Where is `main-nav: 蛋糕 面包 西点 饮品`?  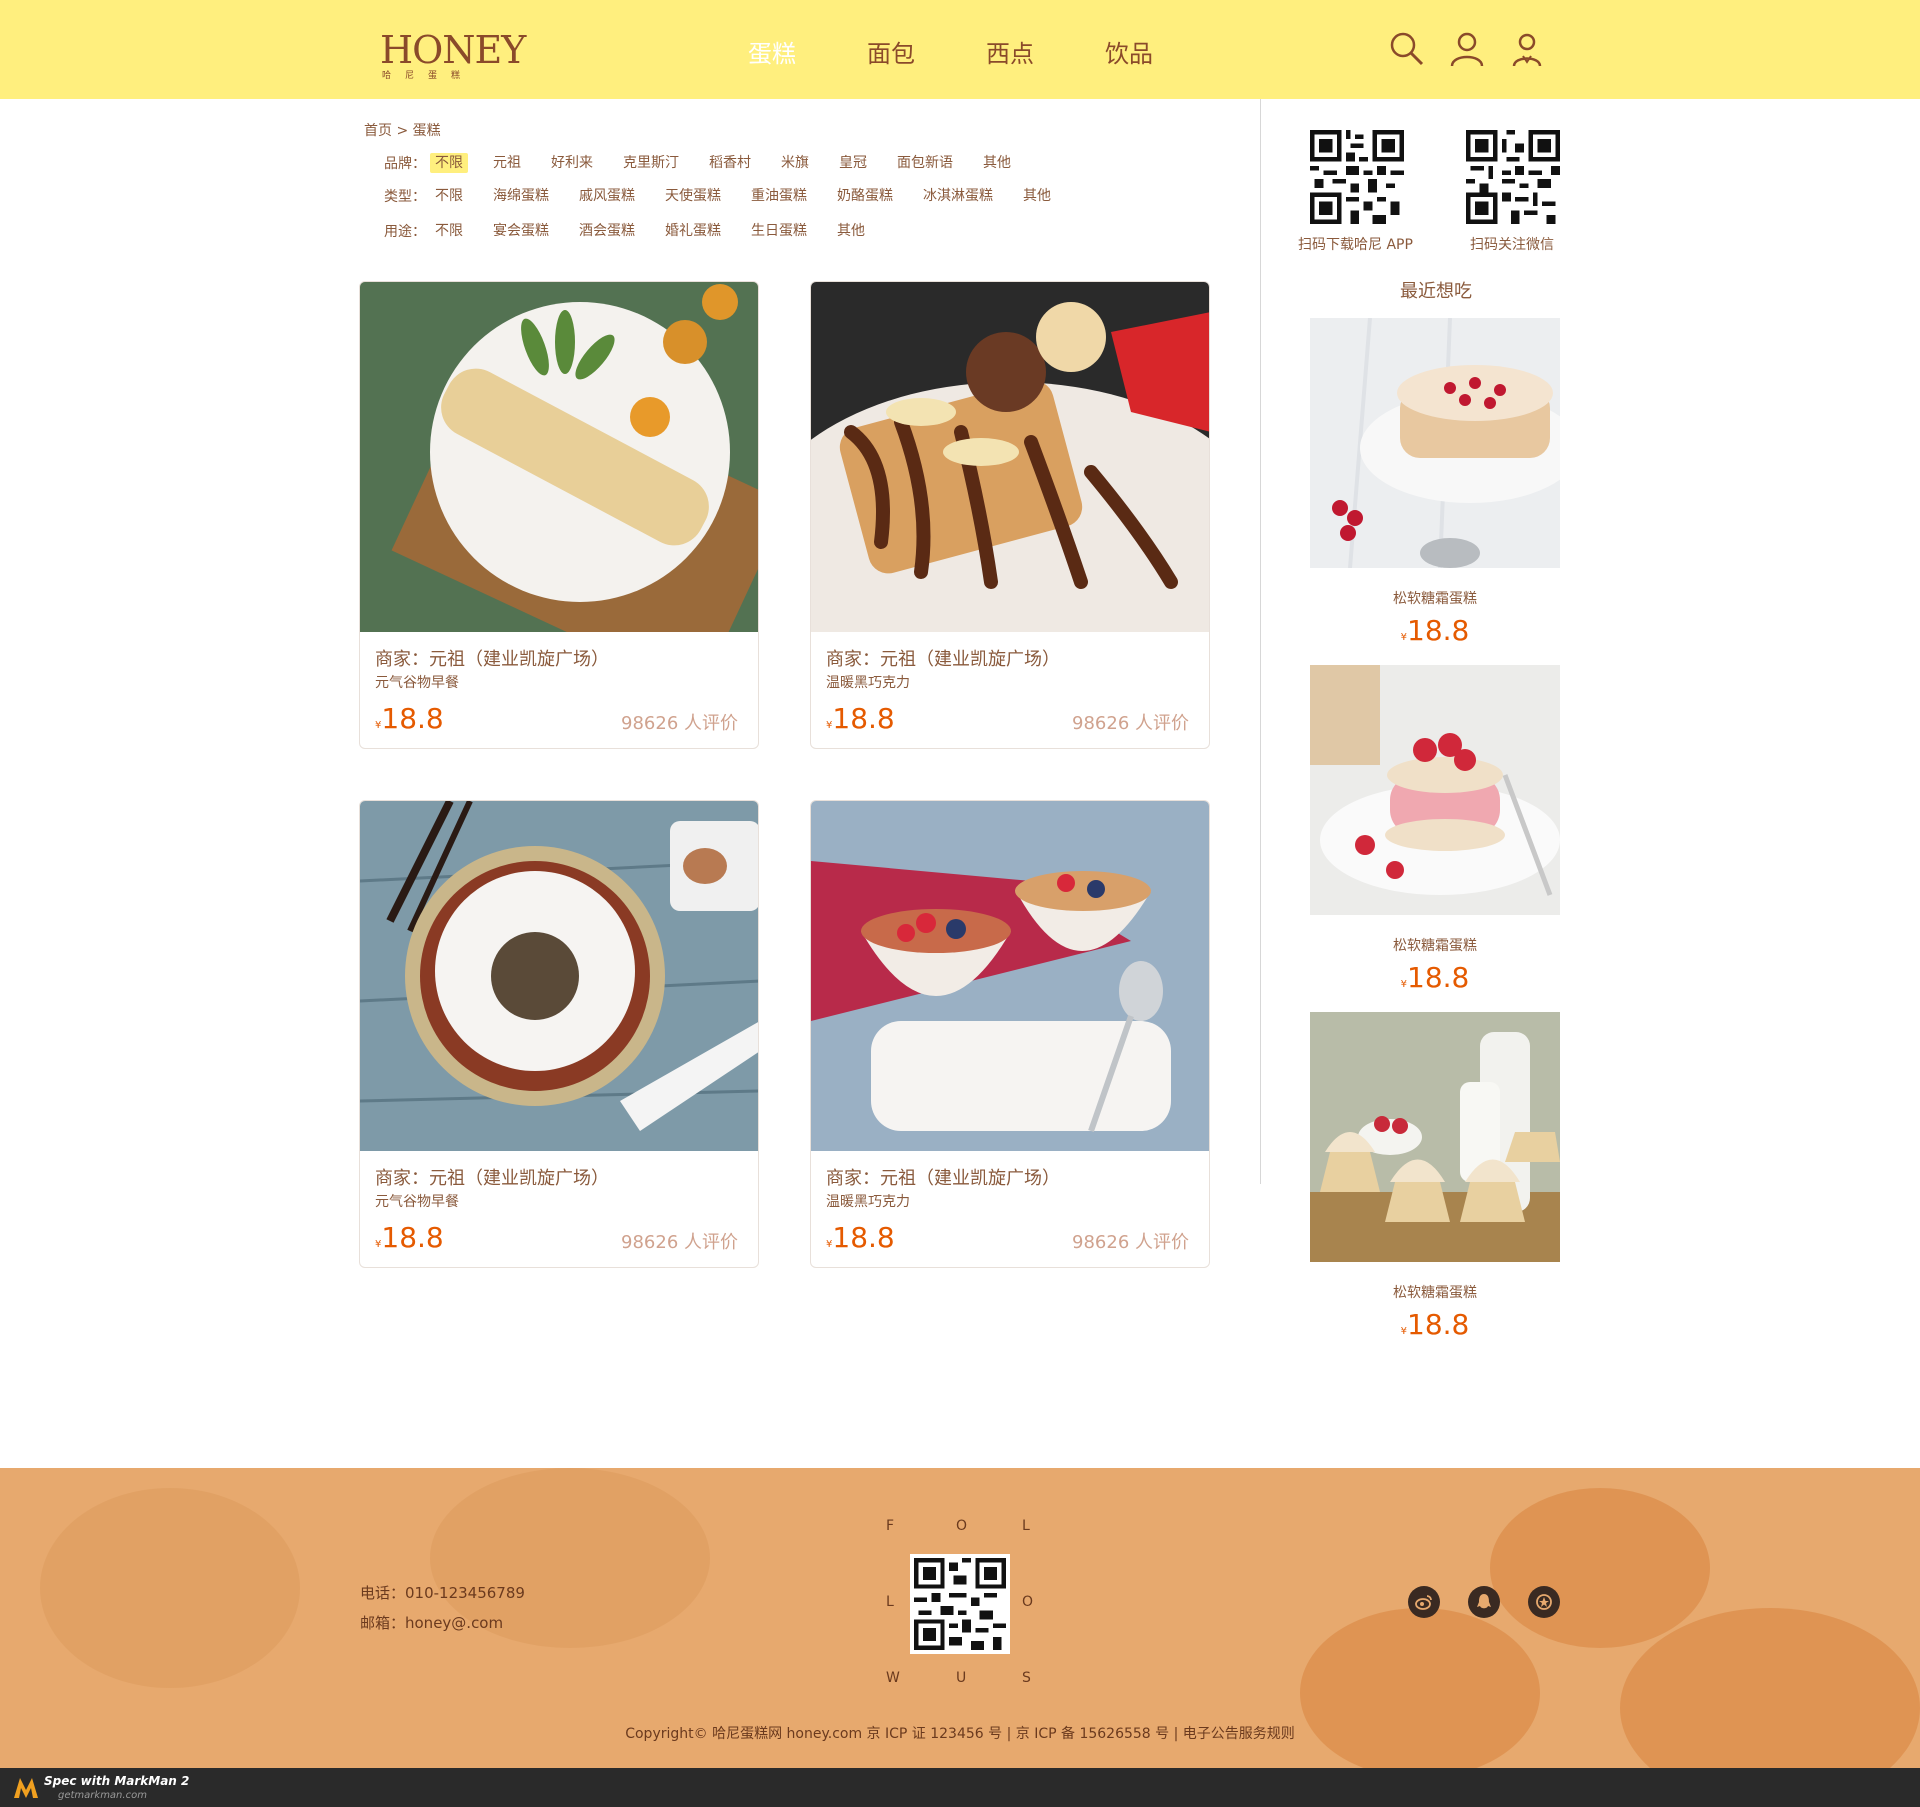
main-nav: 蛋糕 面包 西点 饮品 is located at coordinates (986, 51).